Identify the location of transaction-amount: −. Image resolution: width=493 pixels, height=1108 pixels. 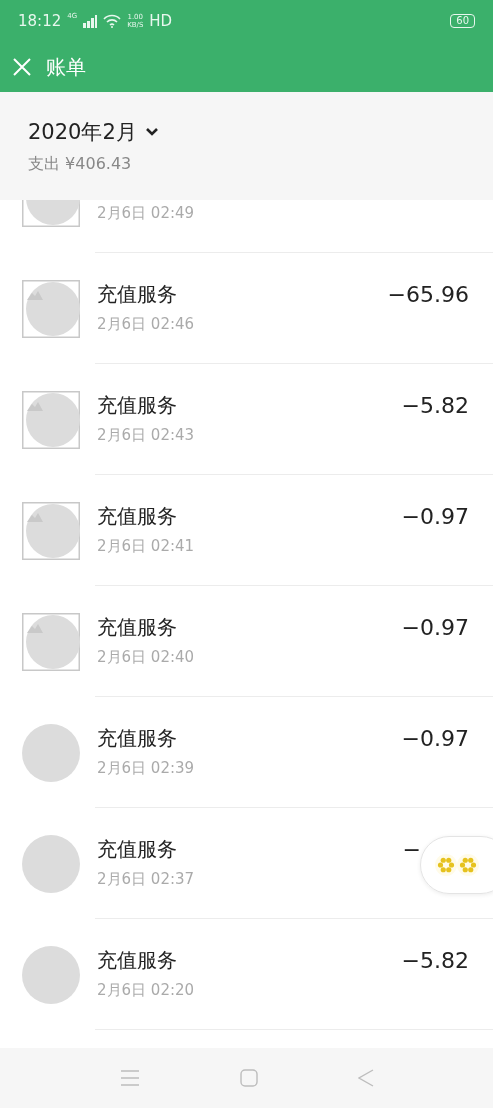
(411, 850).